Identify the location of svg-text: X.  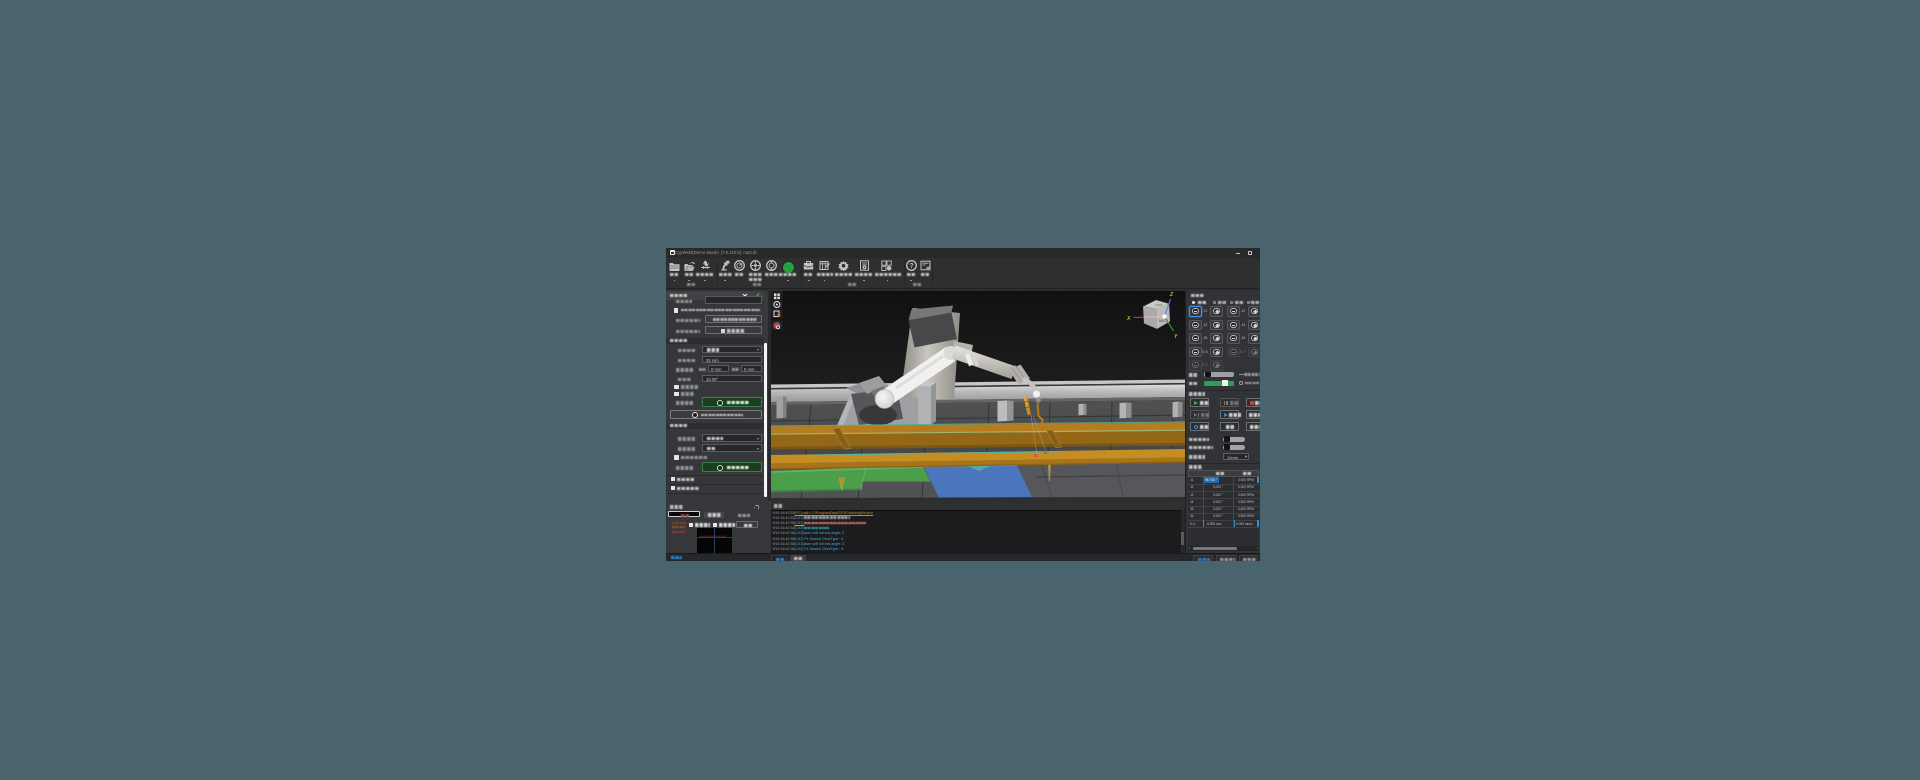
(1128, 319).